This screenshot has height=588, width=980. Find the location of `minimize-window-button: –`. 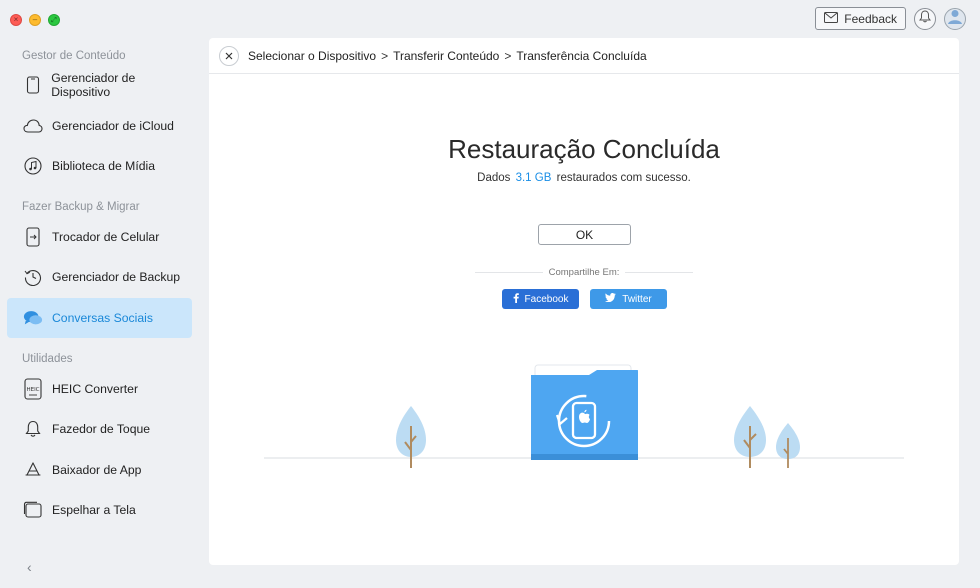

minimize-window-button: – is located at coordinates (35, 20).